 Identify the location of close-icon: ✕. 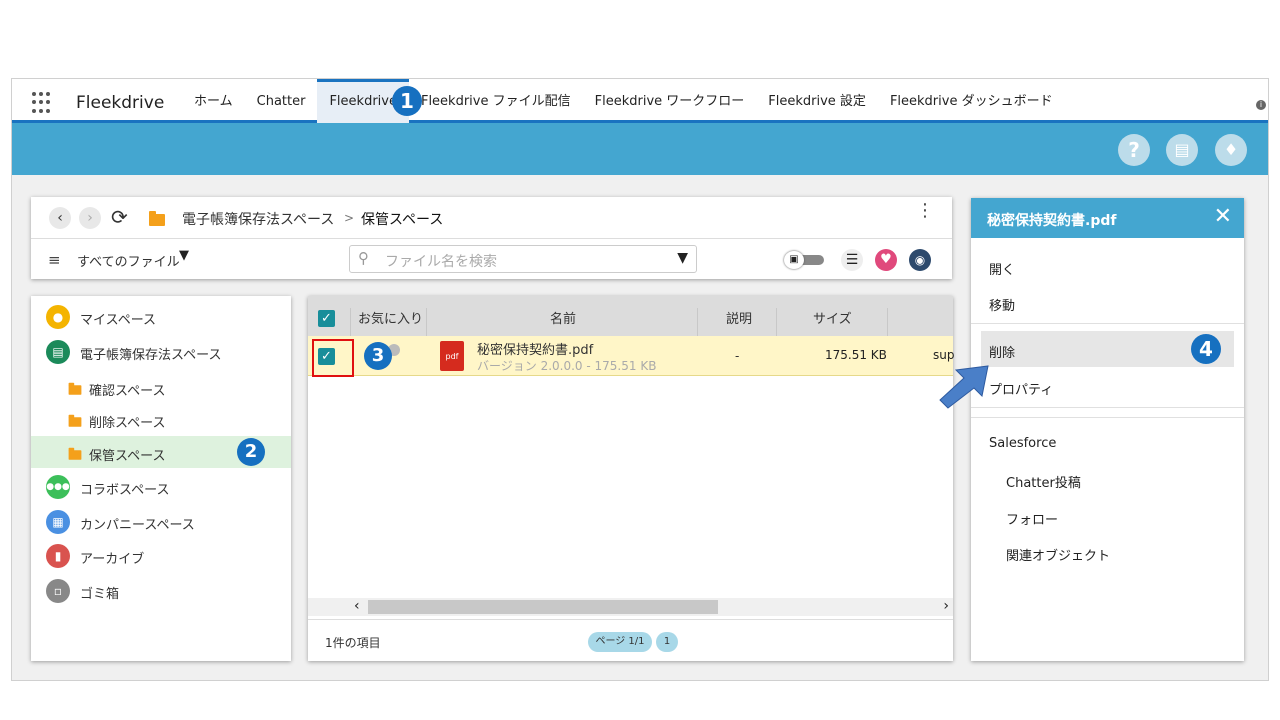
(1223, 216).